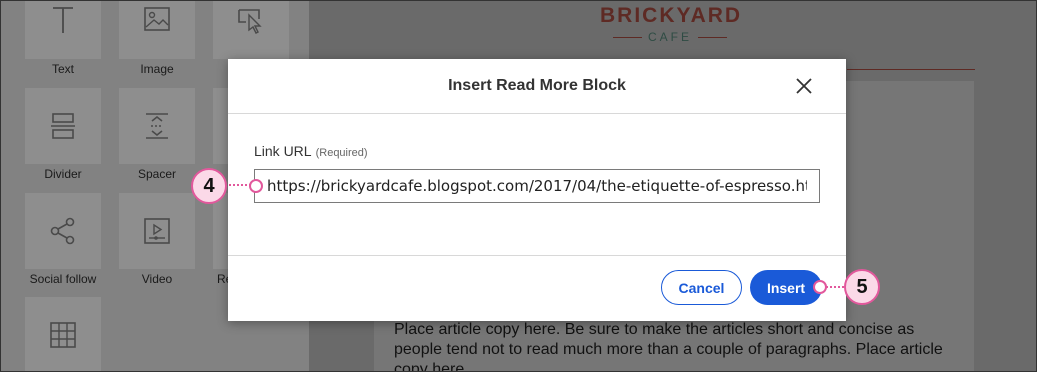 The width and height of the screenshot is (1037, 372). Describe the element at coordinates (862, 287) in the screenshot. I see `step-5-badge: 5` at that location.